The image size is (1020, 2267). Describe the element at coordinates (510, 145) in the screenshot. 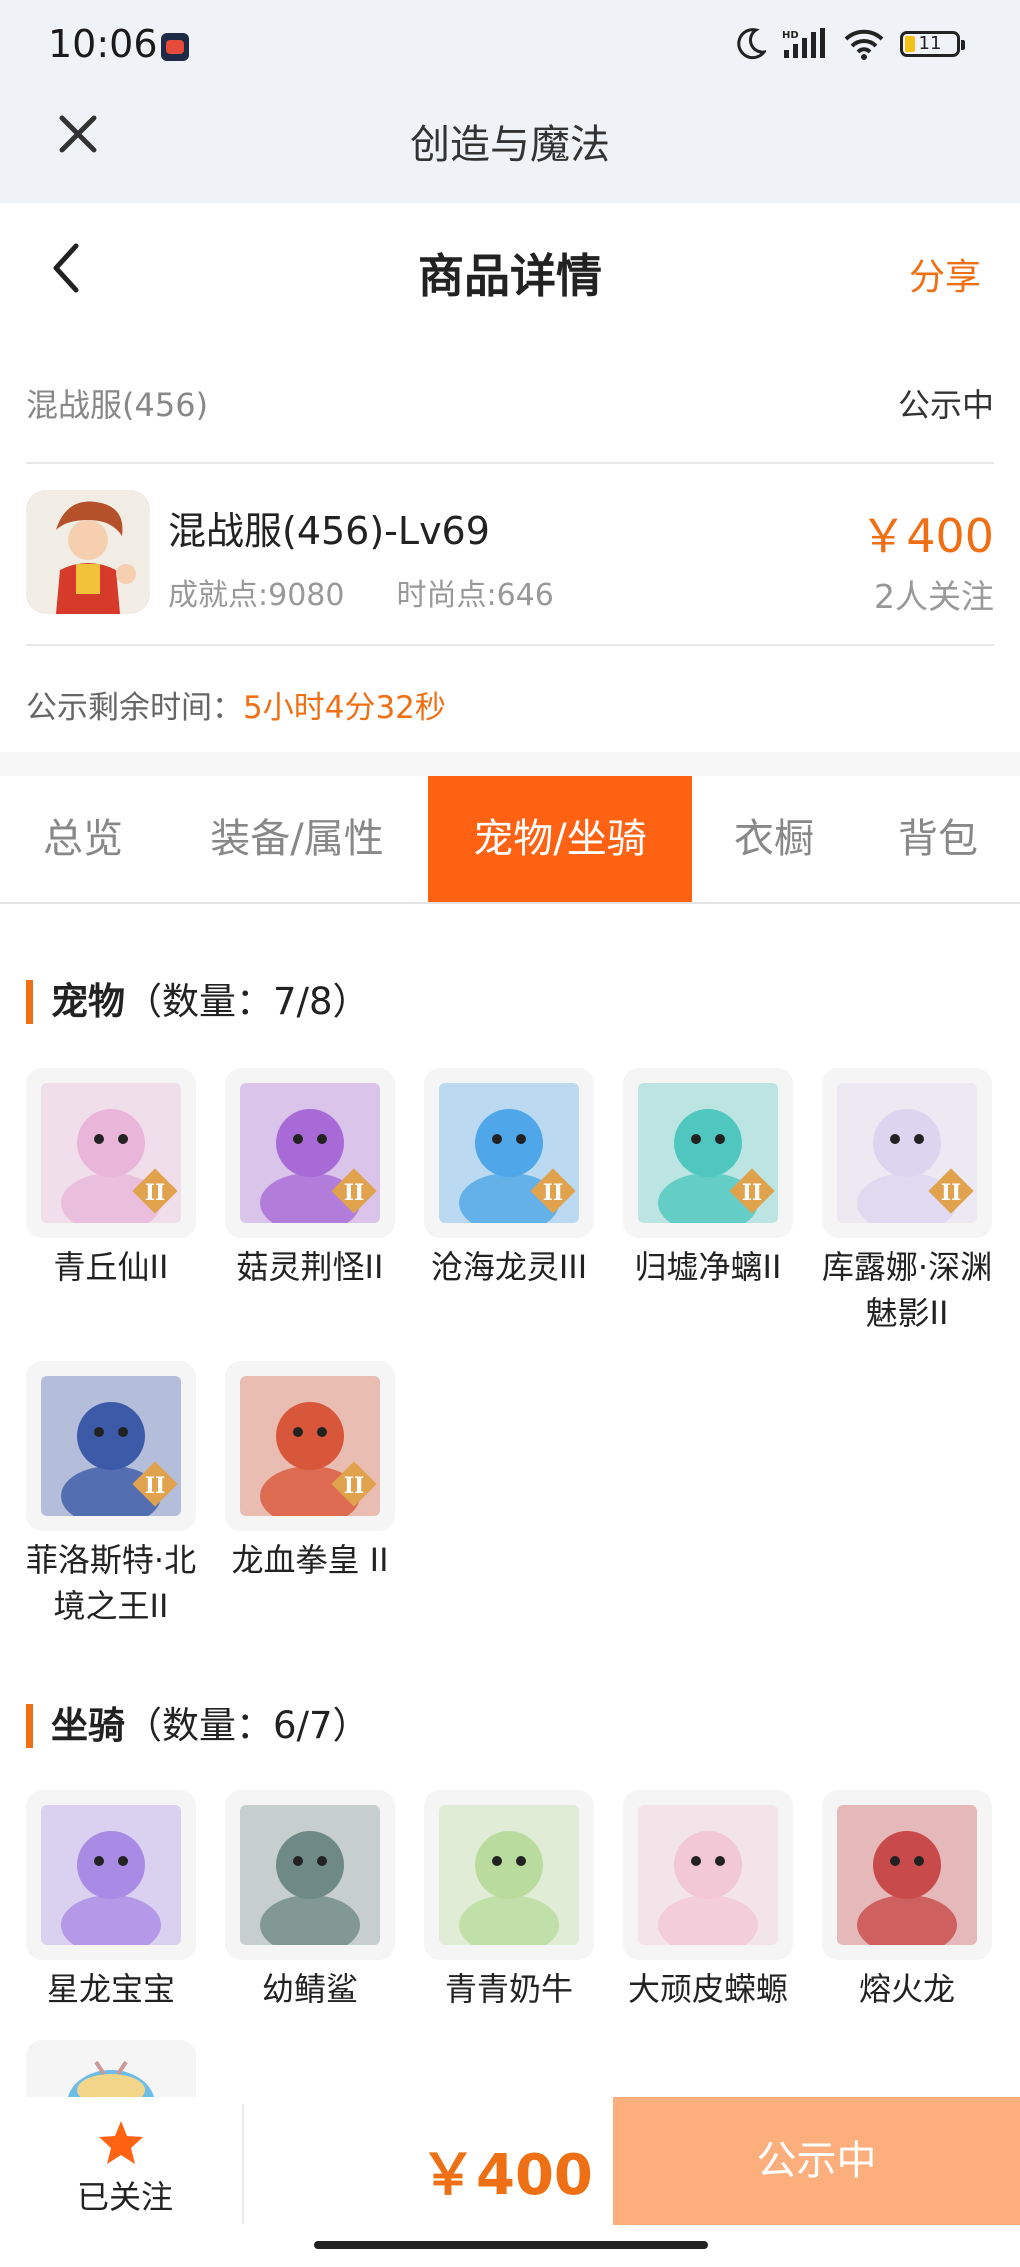

I see `app-title: 创造与魔法` at that location.